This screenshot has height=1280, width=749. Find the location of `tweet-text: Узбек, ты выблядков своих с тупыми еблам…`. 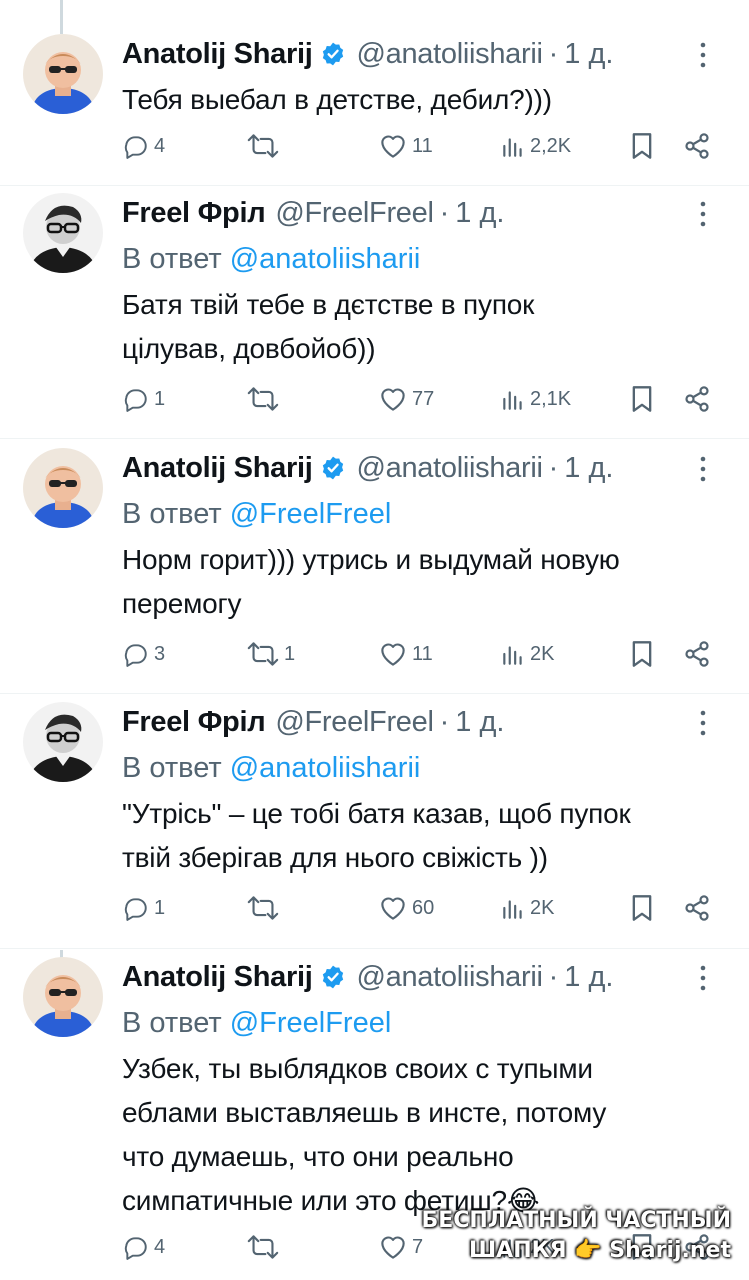

tweet-text: Узбек, ты выблядков своих с тупыми еблам… is located at coordinates (420, 1135).